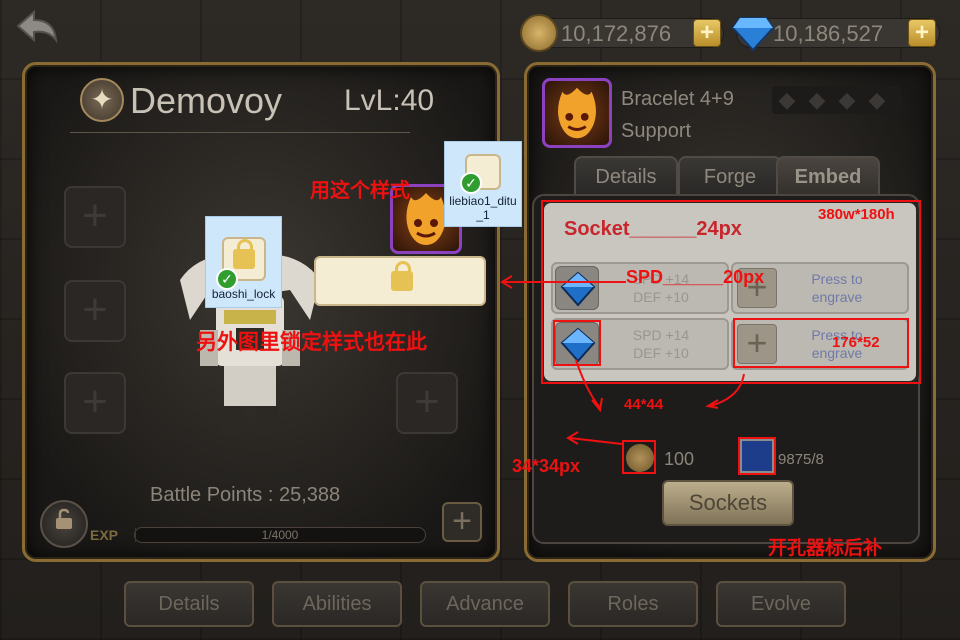 Image resolution: width=960 pixels, height=640 pixels. Describe the element at coordinates (707, 33) in the screenshot. I see `add-gold-button: +` at that location.